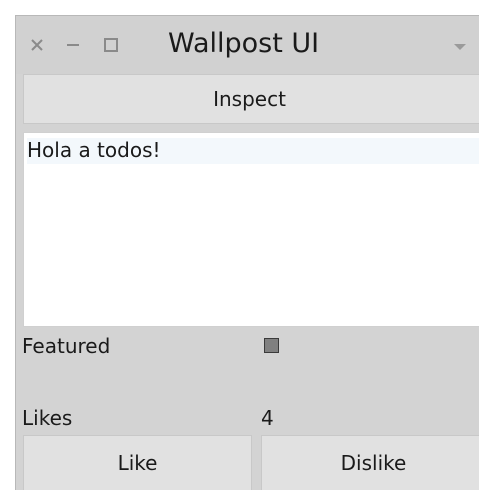  Describe the element at coordinates (74, 45) in the screenshot. I see `minimize-icon` at that location.